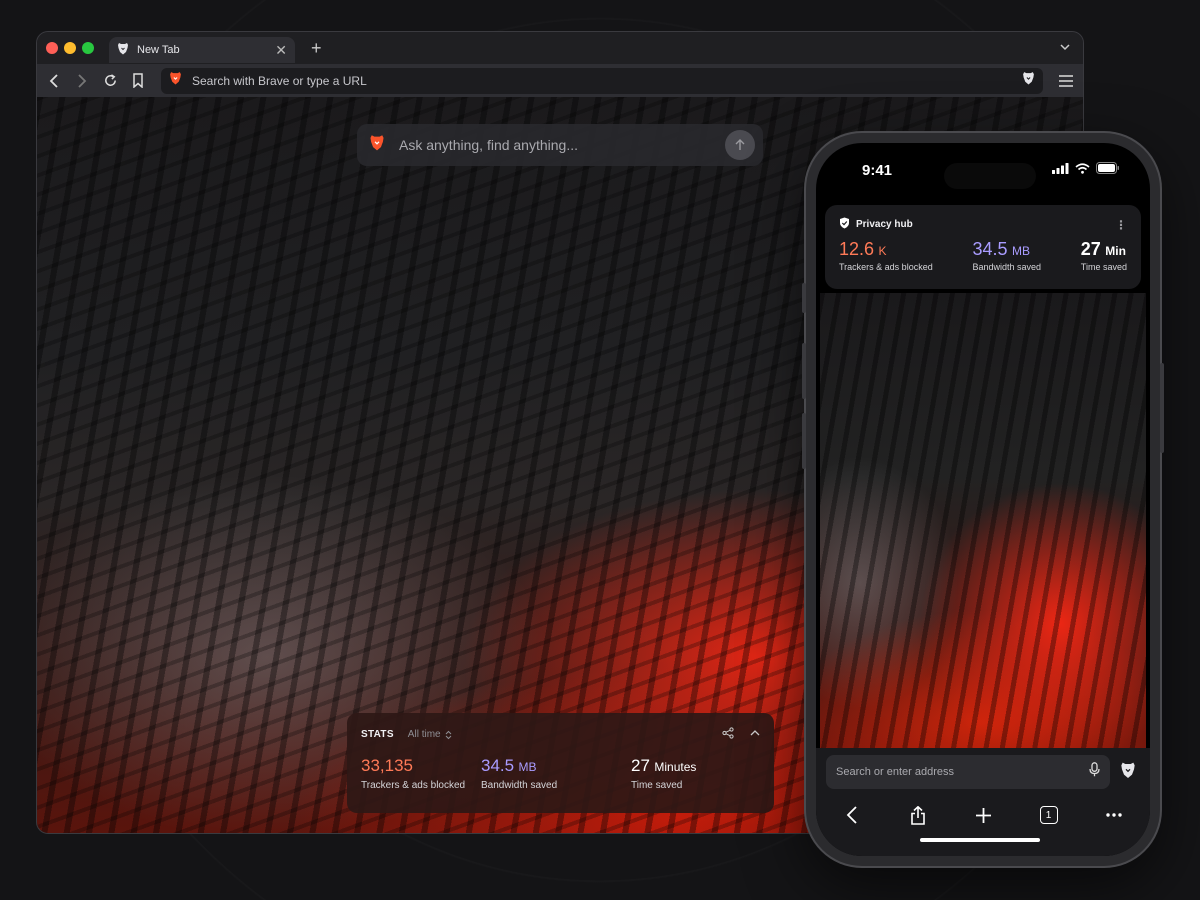 This screenshot has height=900, width=1200. What do you see at coordinates (804, 298) in the screenshot?
I see `action-button` at bounding box center [804, 298].